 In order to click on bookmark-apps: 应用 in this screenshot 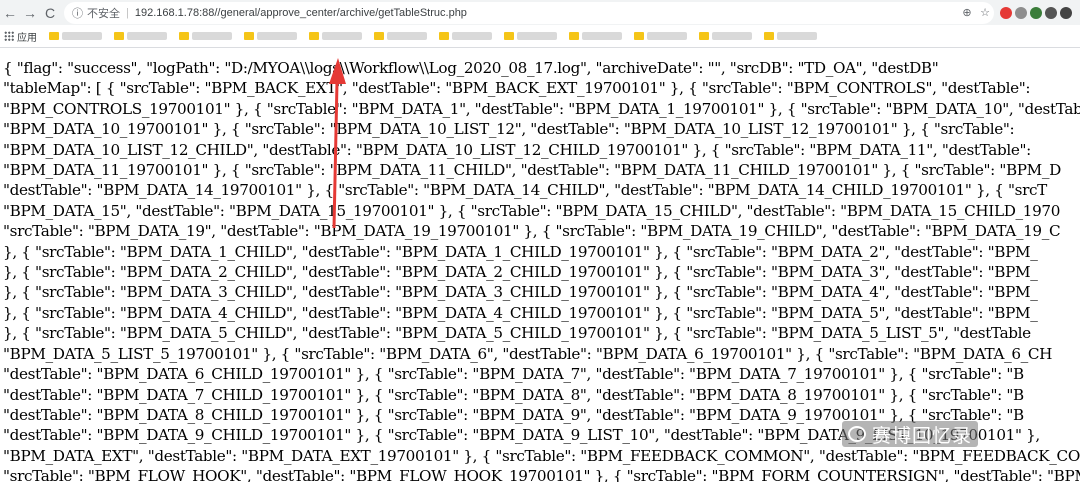, I will do `click(27, 36)`.